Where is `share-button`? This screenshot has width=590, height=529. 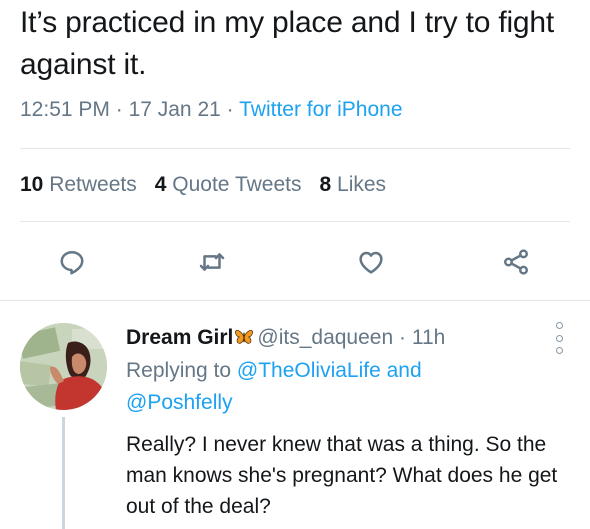 share-button is located at coordinates (516, 262).